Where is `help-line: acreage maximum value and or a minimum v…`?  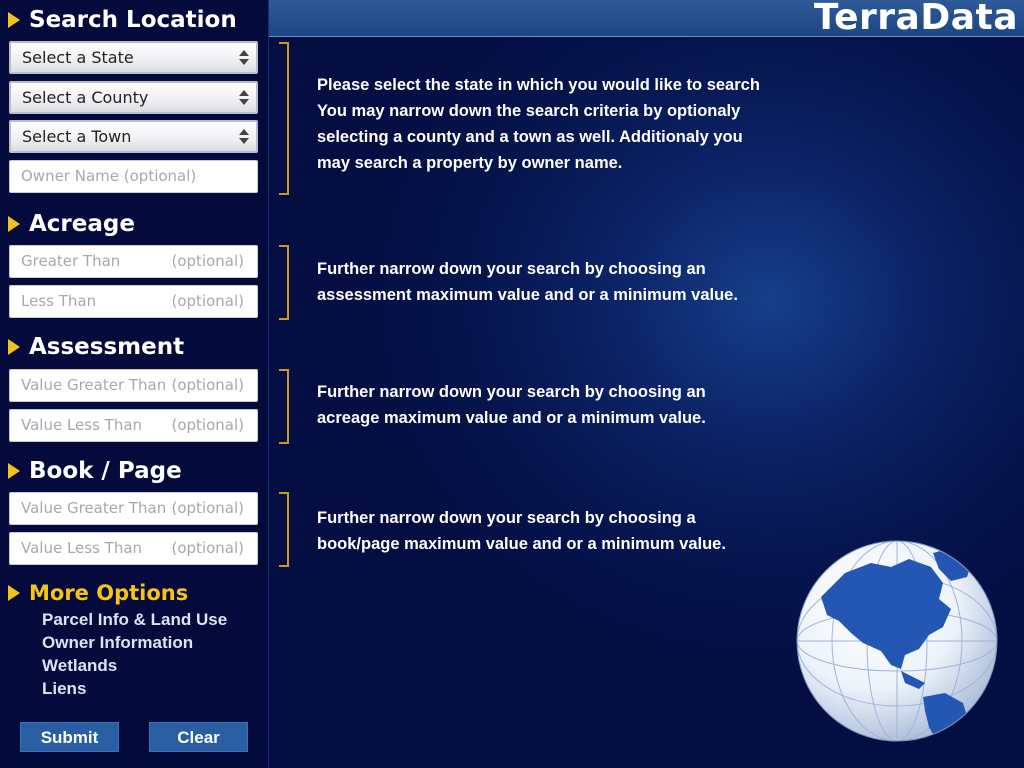 help-line: acreage maximum value and or a minimum v… is located at coordinates (511, 418).